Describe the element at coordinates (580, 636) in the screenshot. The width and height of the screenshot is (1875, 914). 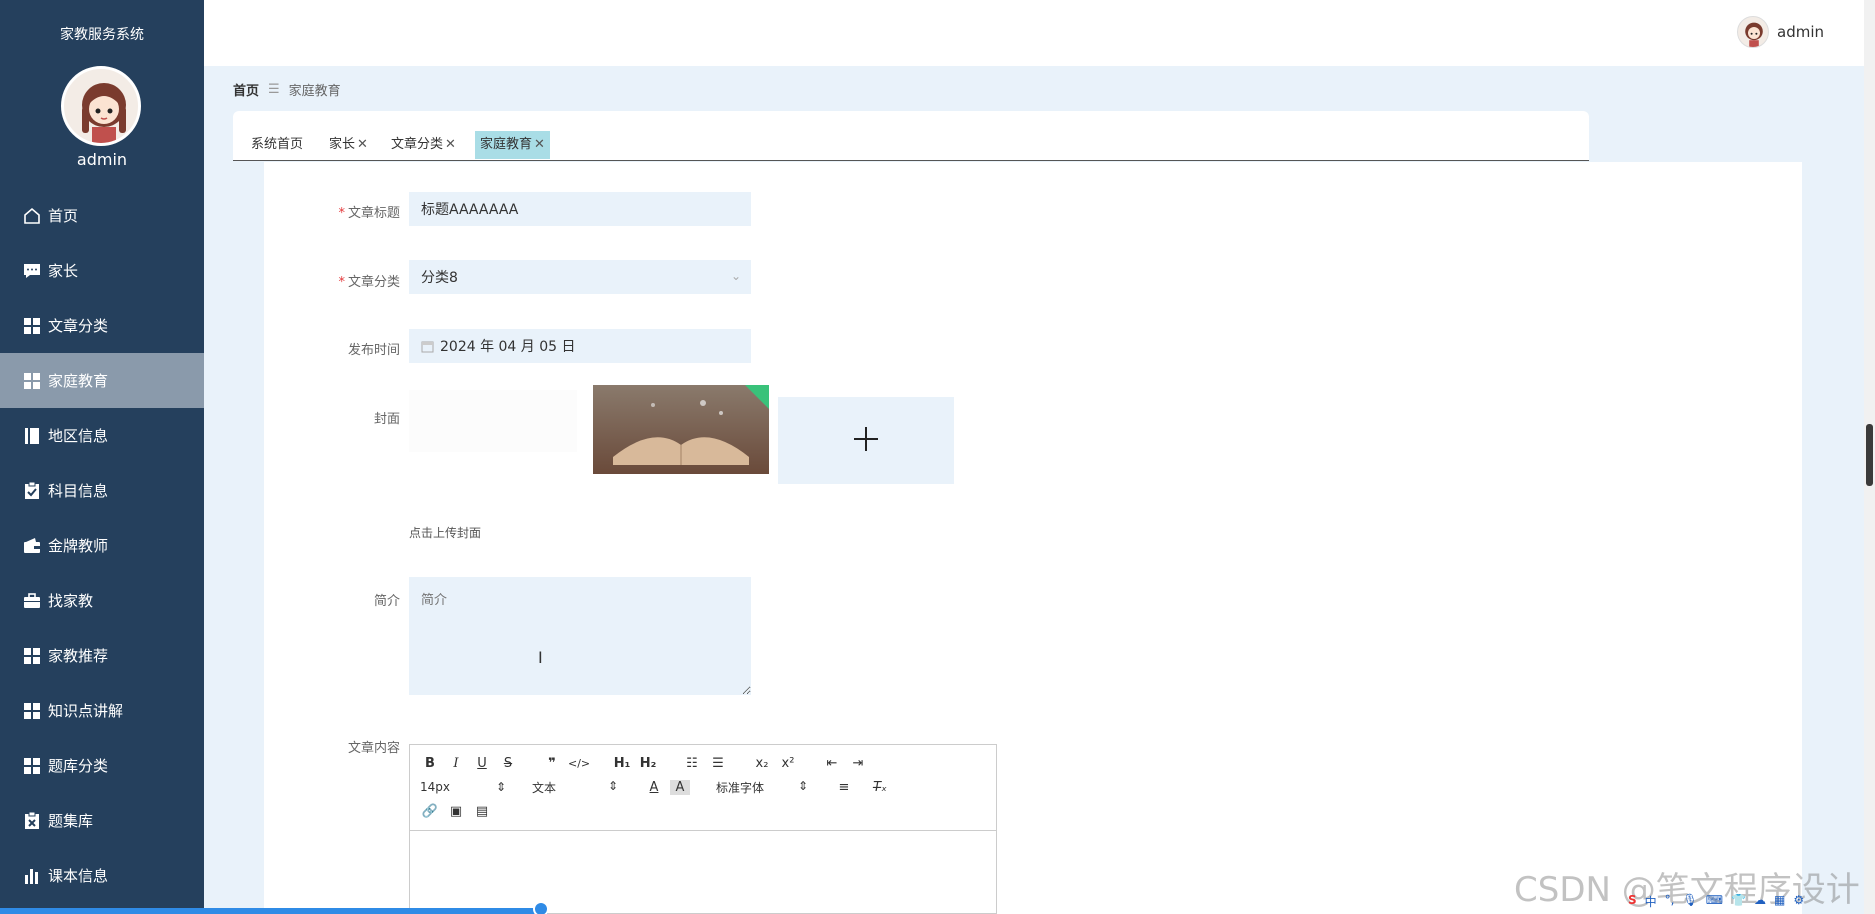
I see `summary-textarea` at that location.